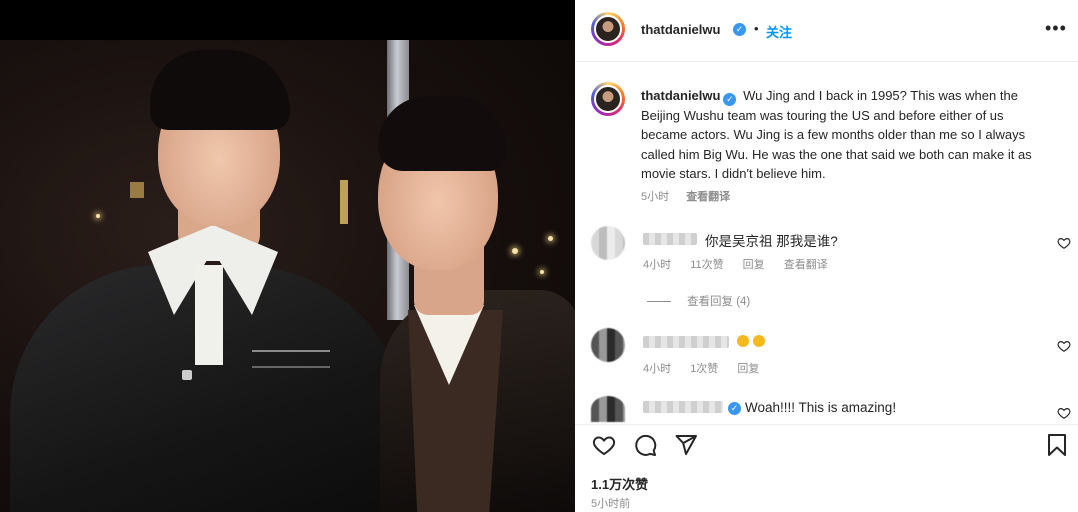  Describe the element at coordinates (619, 483) in the screenshot. I see `like-count: 1.1万次赞` at that location.